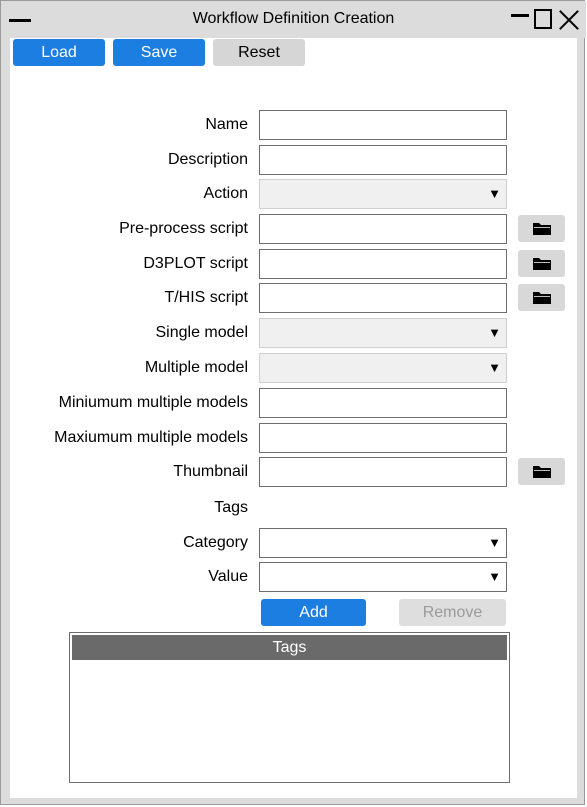 Image resolution: width=587 pixels, height=807 pixels. What do you see at coordinates (202, 332) in the screenshot?
I see `single-model-label: Single model` at bounding box center [202, 332].